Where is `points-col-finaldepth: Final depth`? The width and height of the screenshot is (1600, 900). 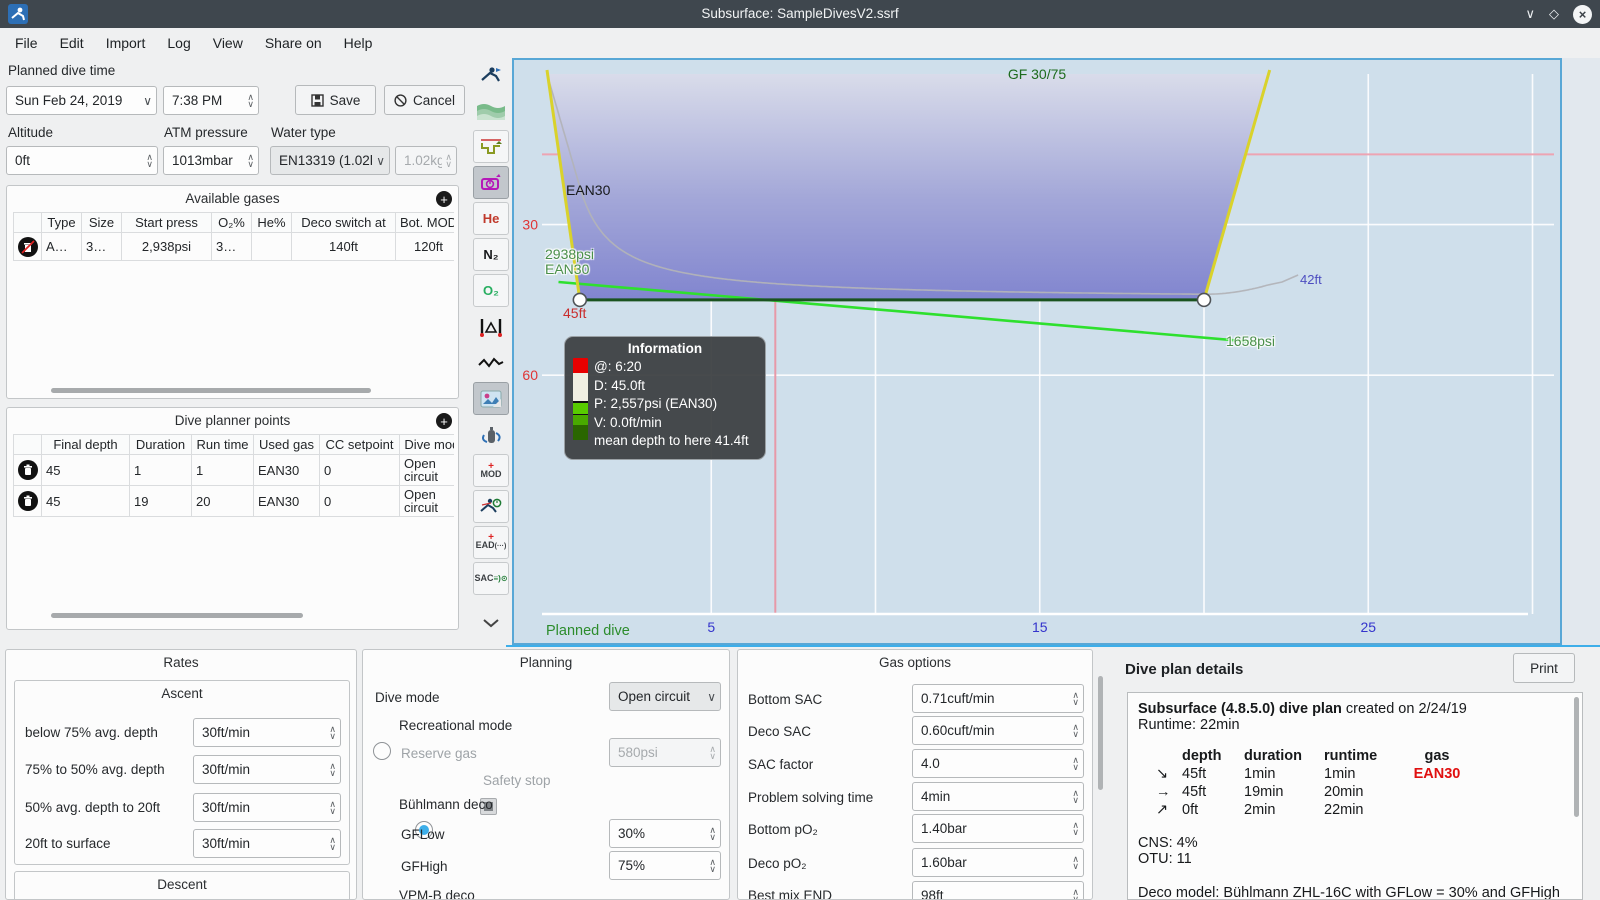
points-col-finaldepth: Final depth is located at coordinates (85, 444).